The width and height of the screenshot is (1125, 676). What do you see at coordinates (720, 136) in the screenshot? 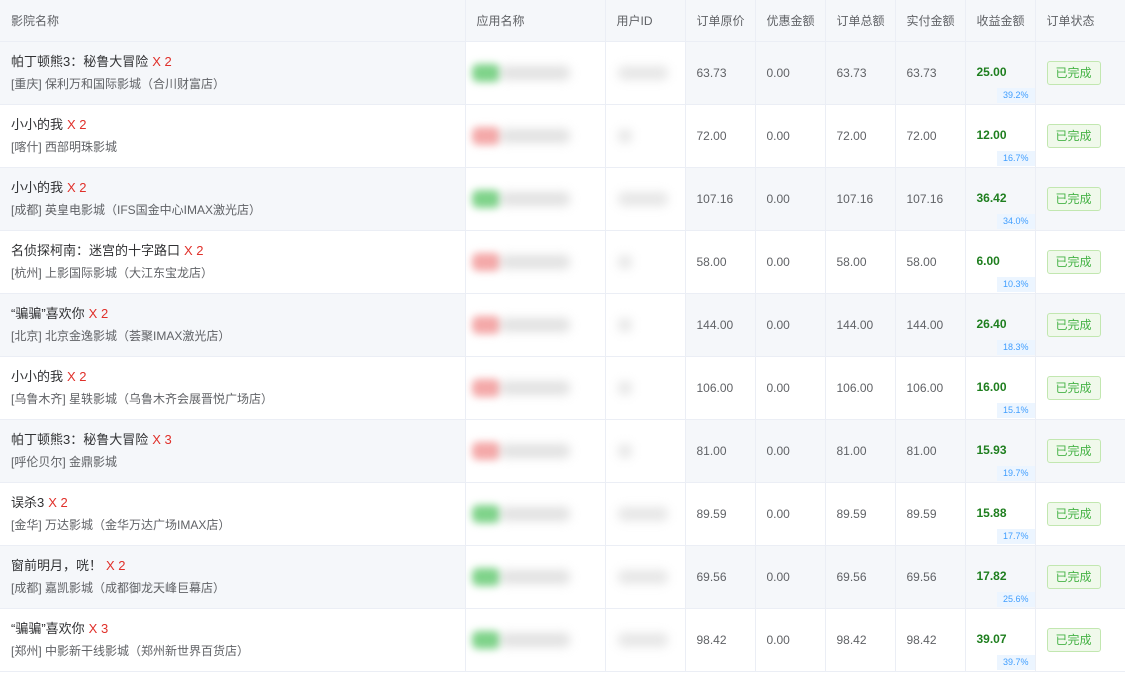
I see `original-price: 72.00` at bounding box center [720, 136].